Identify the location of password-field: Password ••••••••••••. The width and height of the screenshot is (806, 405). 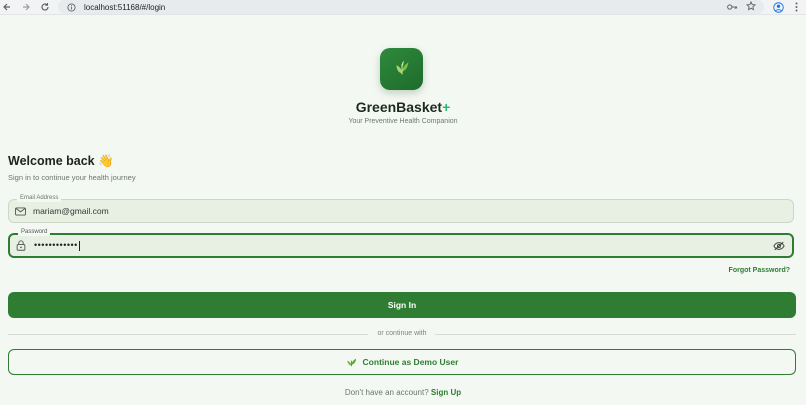
(401, 243).